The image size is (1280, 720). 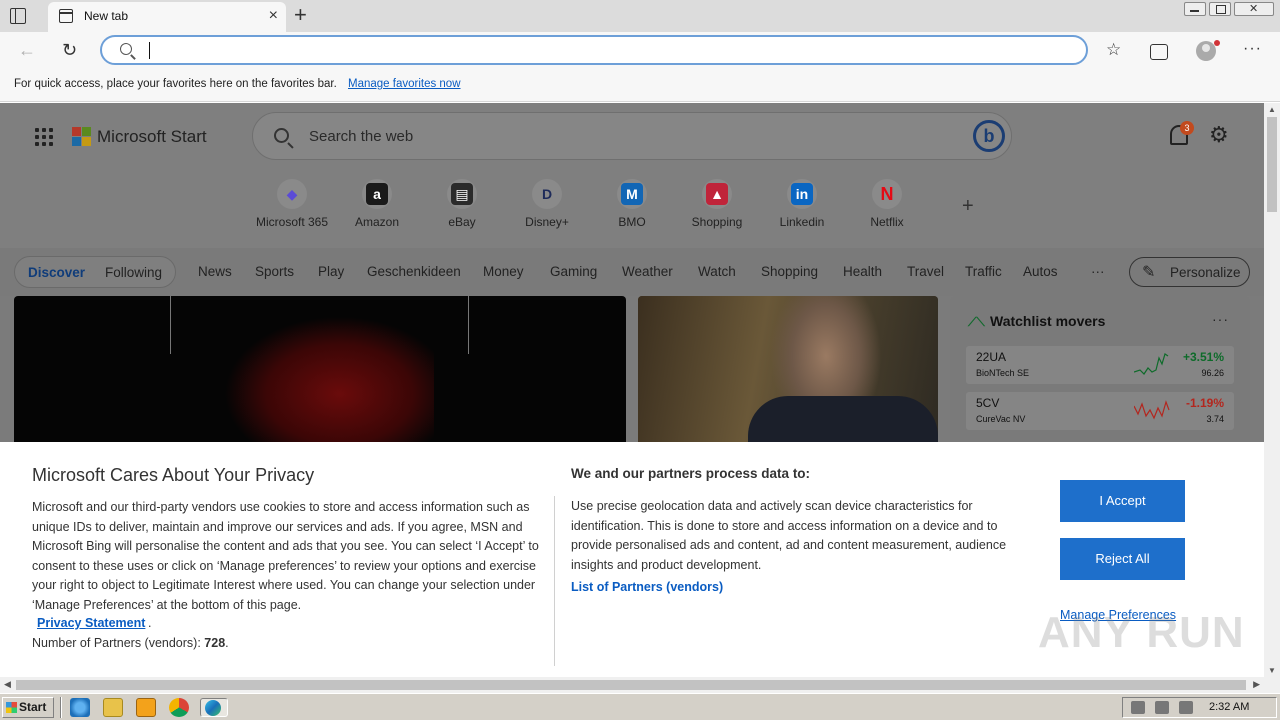 I want to click on nav-autos: Autos, so click(x=1040, y=271).